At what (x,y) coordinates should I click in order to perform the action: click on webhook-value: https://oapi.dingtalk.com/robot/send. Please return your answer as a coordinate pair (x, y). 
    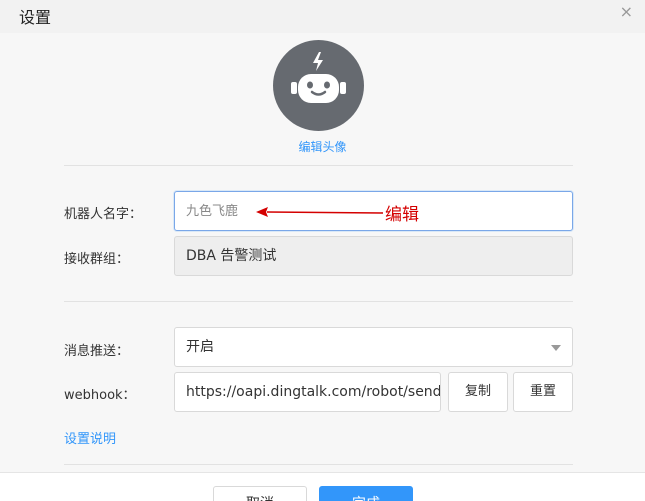
    Looking at the image, I should click on (313, 392).